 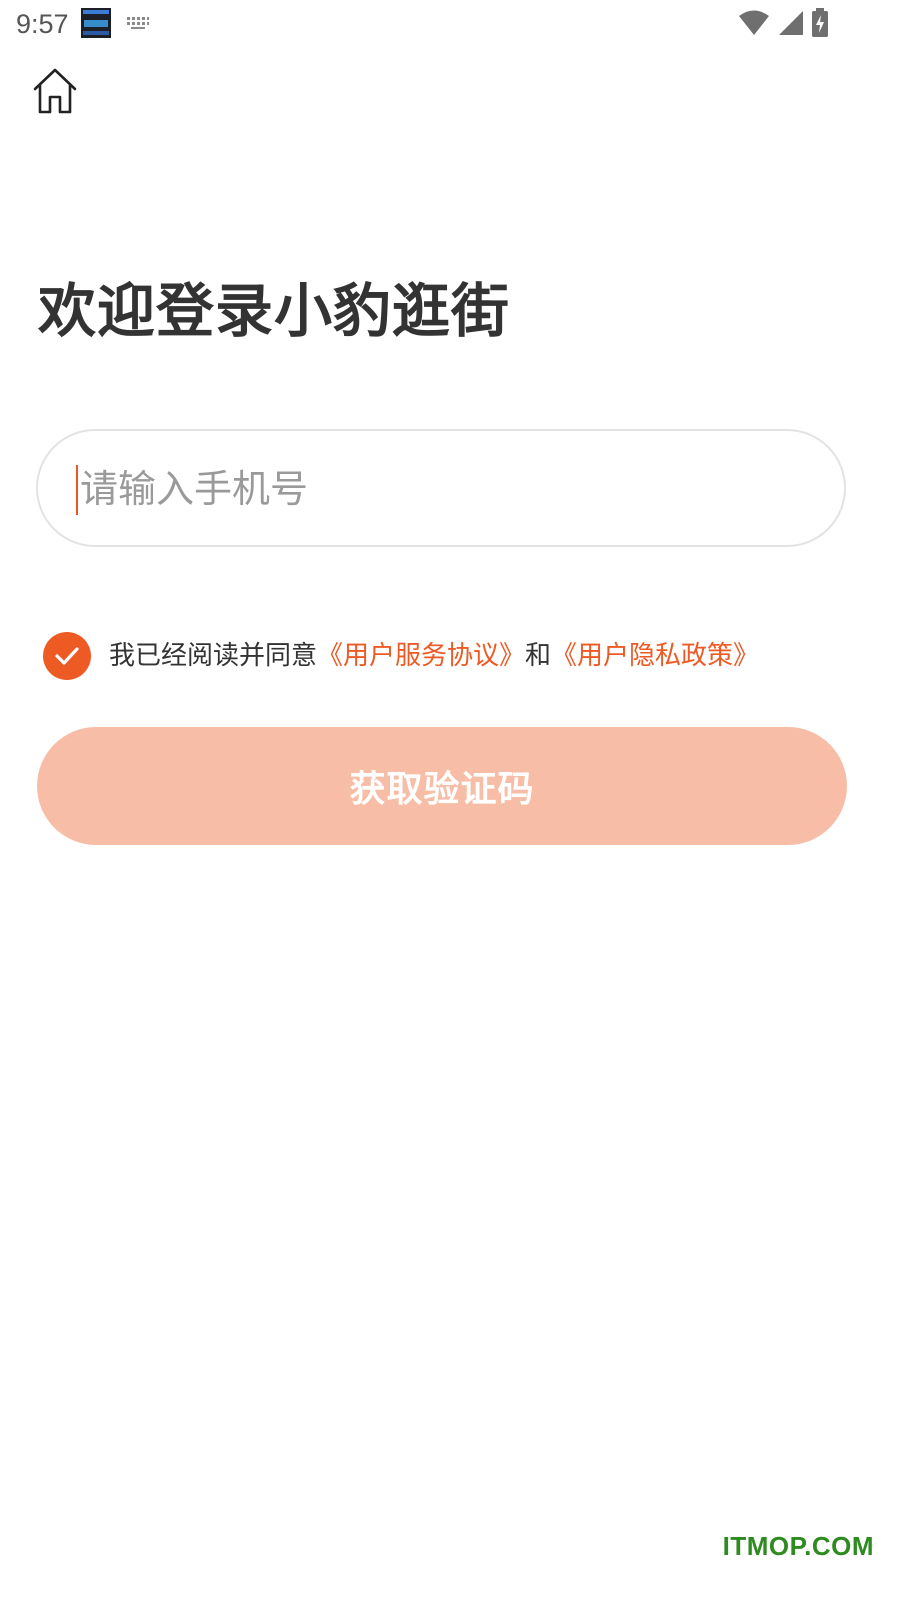 What do you see at coordinates (442, 786) in the screenshot?
I see `get-verification-code-button: 获取验证码` at bounding box center [442, 786].